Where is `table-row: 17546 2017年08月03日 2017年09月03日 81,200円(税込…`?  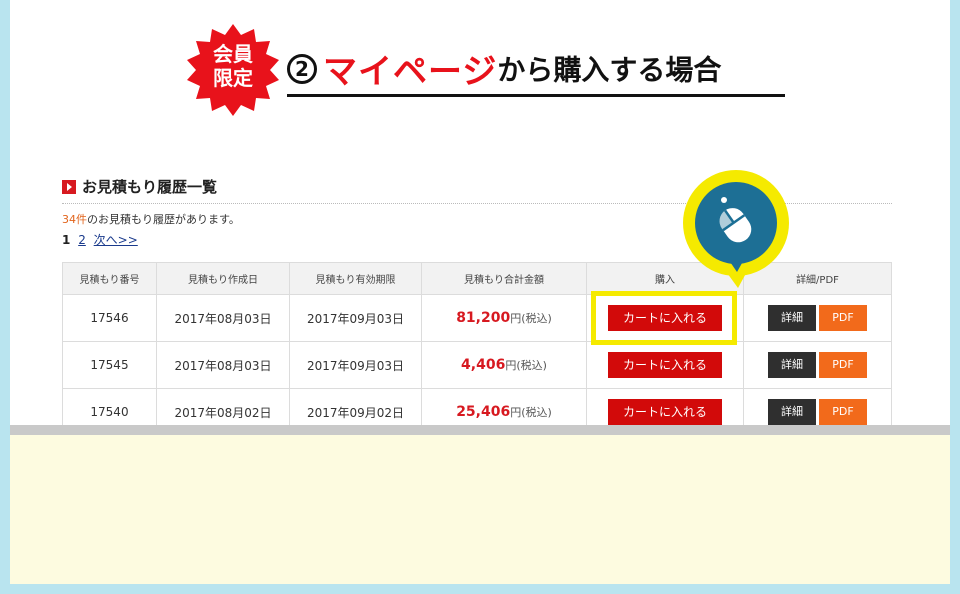
table-row: 17546 2017年08月03日 2017年09月03日 81,200円(税込… is located at coordinates (477, 318).